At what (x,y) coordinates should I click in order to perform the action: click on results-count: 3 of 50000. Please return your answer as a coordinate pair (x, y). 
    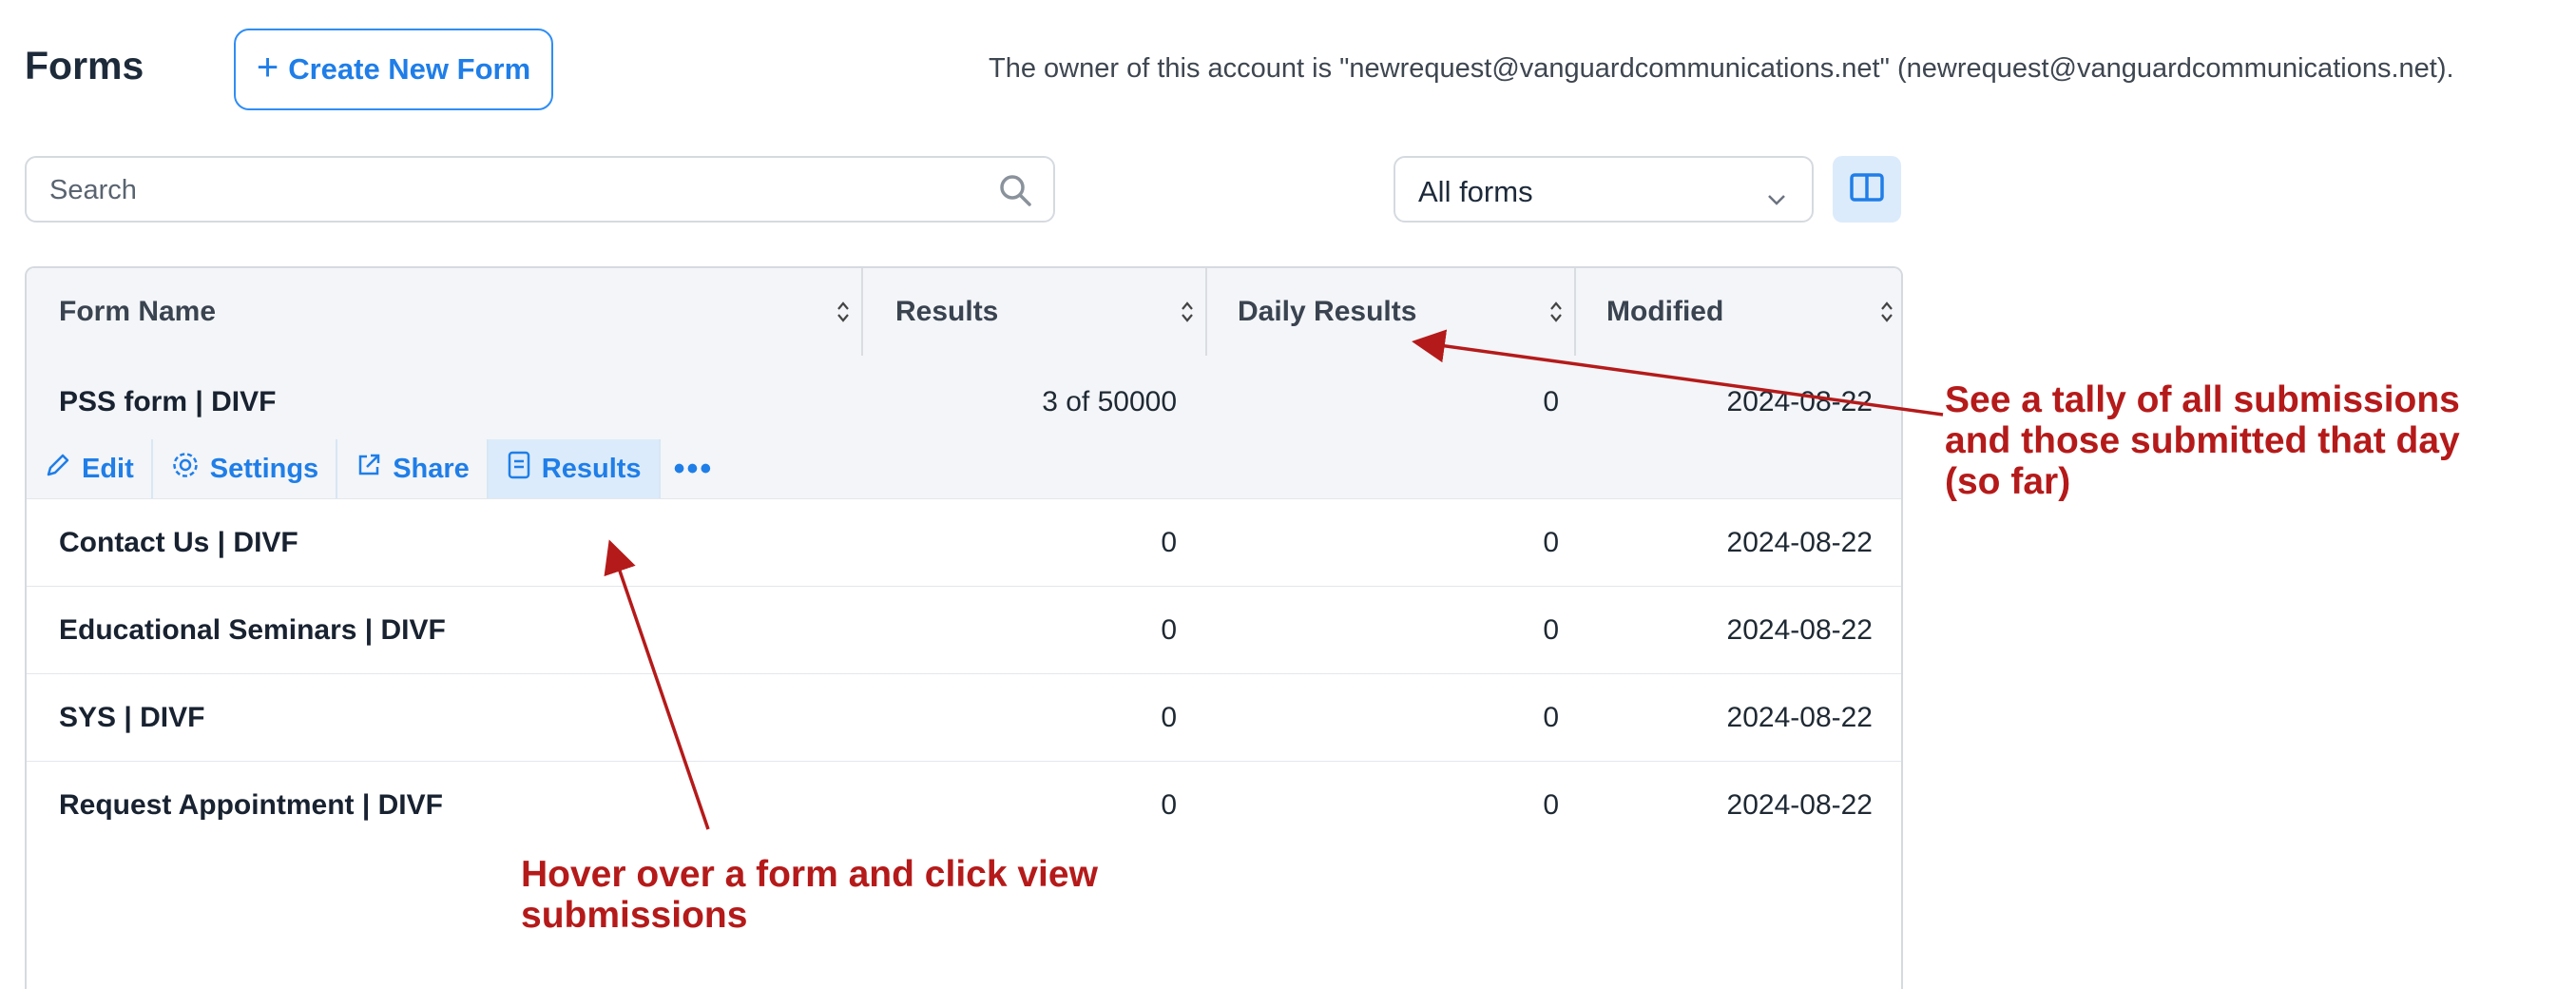
    Looking at the image, I should click on (1109, 401).